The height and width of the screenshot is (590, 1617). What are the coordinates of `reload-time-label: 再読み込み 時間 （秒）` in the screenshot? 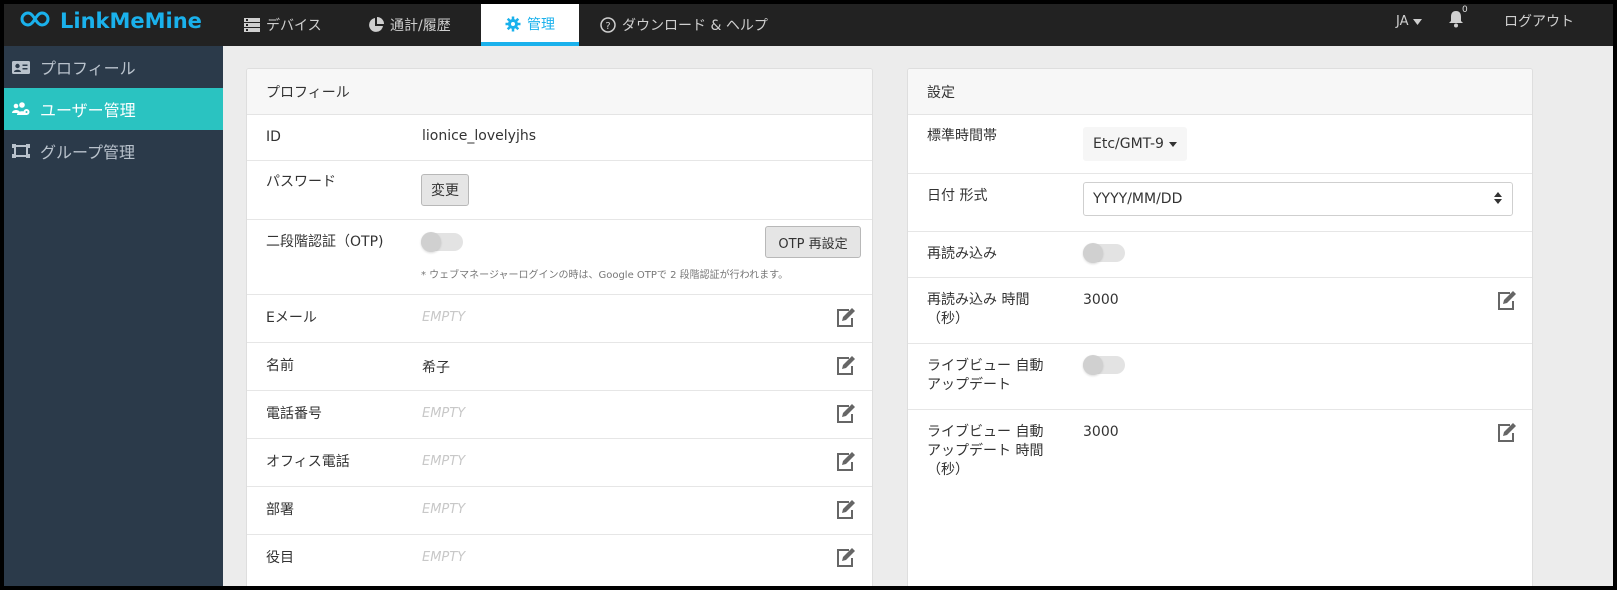 It's located at (978, 310).